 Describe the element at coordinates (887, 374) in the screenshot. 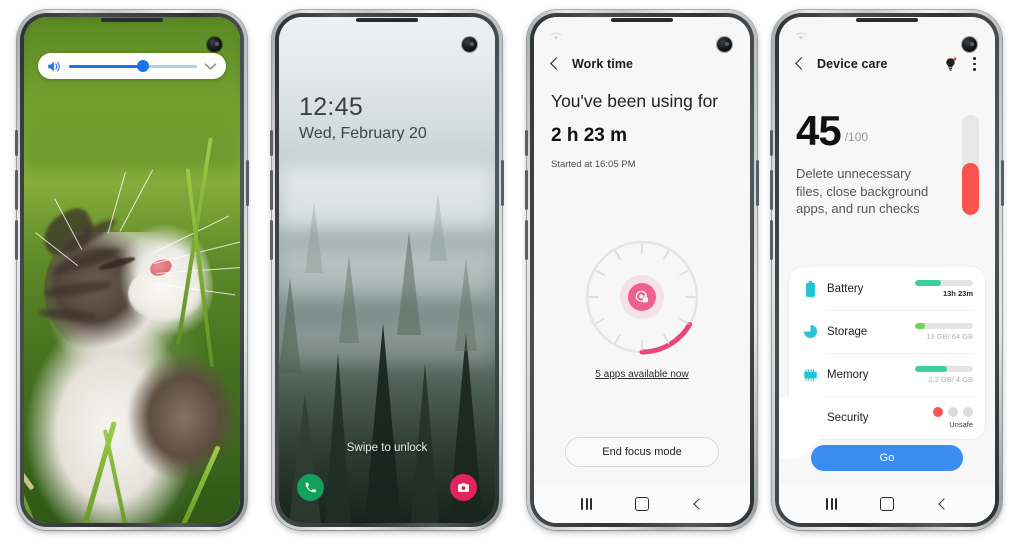

I see `list-item: Memory 2.2 GB/ 4 GB` at that location.